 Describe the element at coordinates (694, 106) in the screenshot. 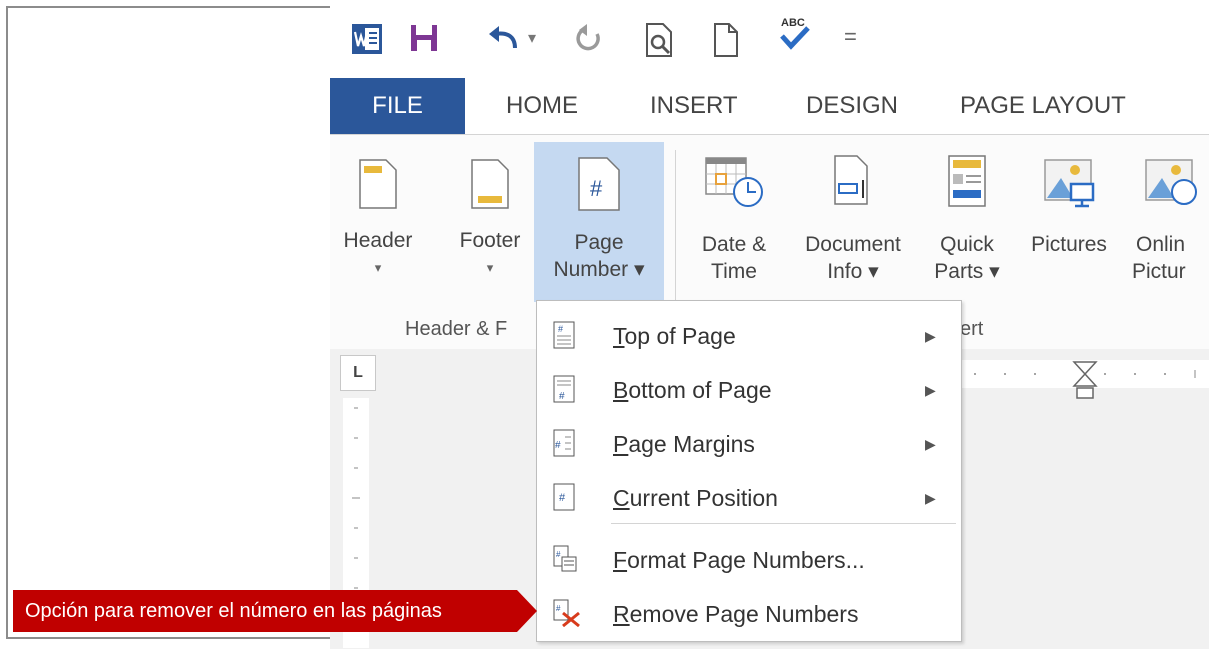

I see `tab-insert: INSERT` at that location.